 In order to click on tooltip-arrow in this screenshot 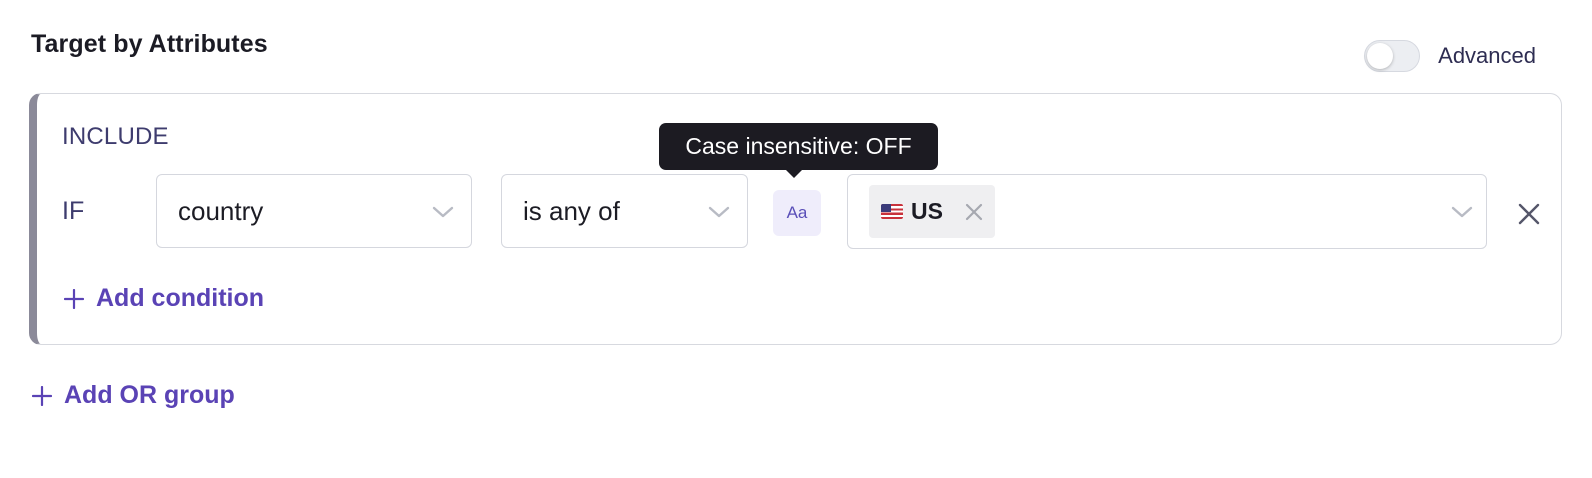, I will do `click(794, 173)`.